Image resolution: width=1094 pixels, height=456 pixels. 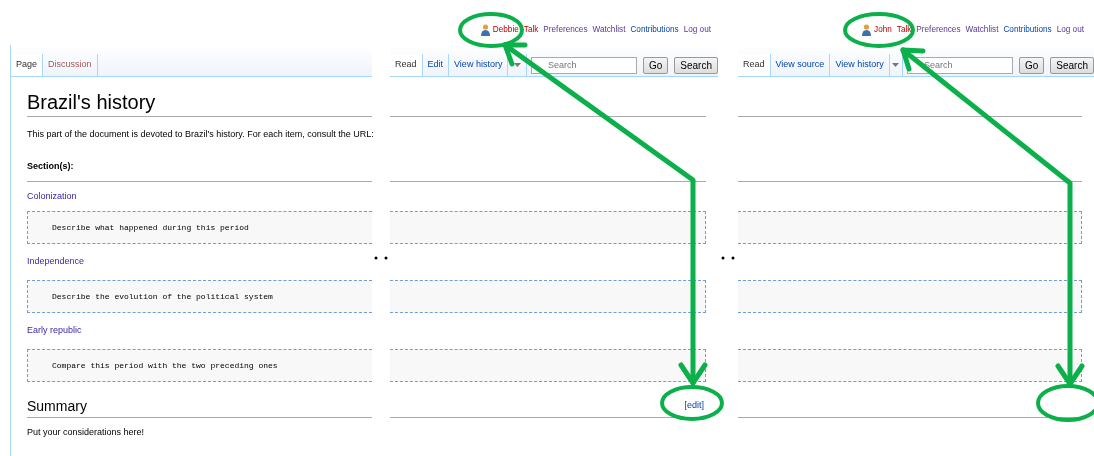 What do you see at coordinates (57, 406) in the screenshot?
I see `summary-heading: Summary` at bounding box center [57, 406].